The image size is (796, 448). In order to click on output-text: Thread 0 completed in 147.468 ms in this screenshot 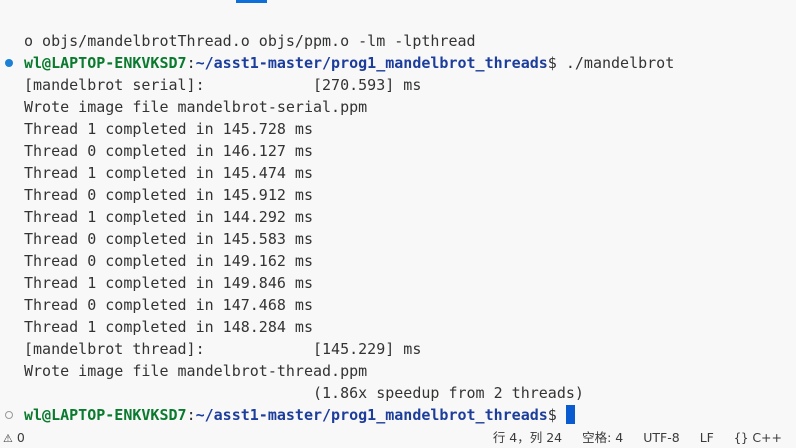, I will do `click(168, 305)`.